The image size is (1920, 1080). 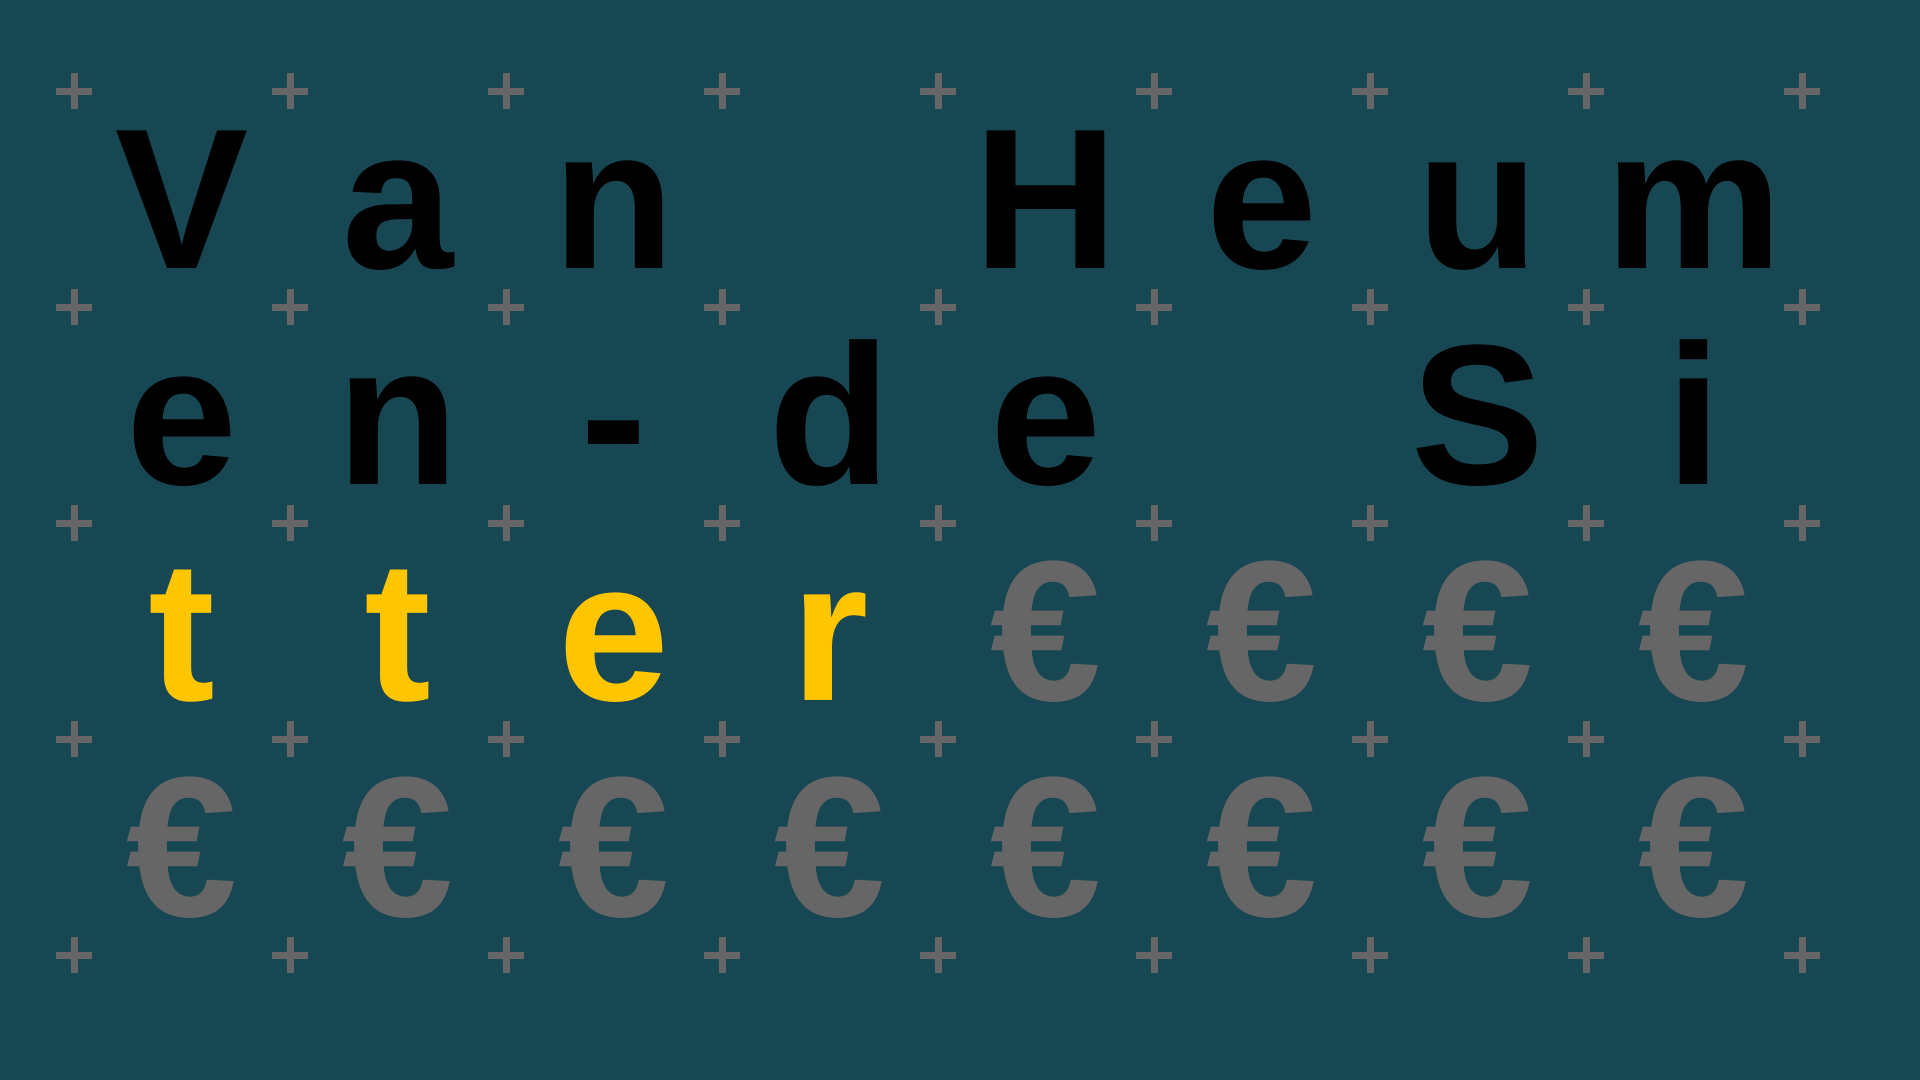 What do you see at coordinates (1477, 199) in the screenshot?
I see `letter-tile: u` at bounding box center [1477, 199].